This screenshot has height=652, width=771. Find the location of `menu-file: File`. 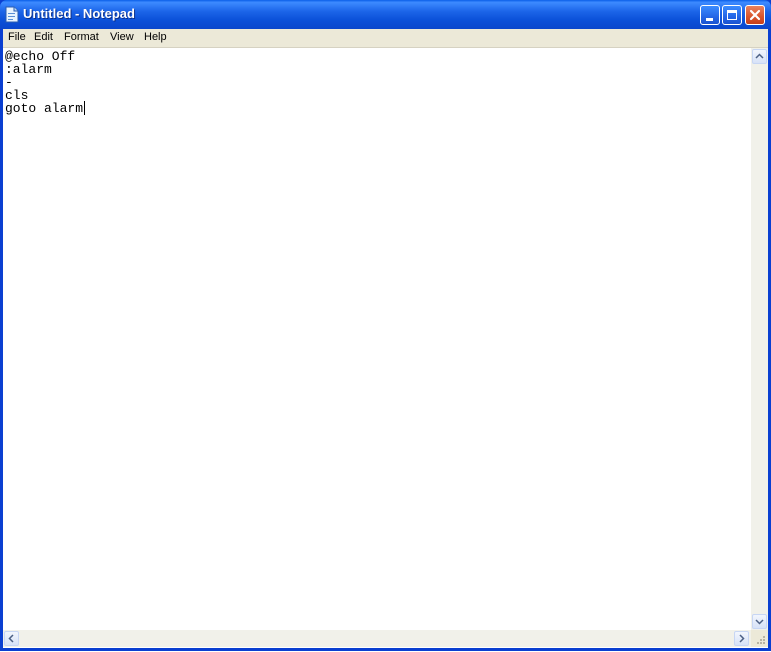

menu-file: File is located at coordinates (17, 37).